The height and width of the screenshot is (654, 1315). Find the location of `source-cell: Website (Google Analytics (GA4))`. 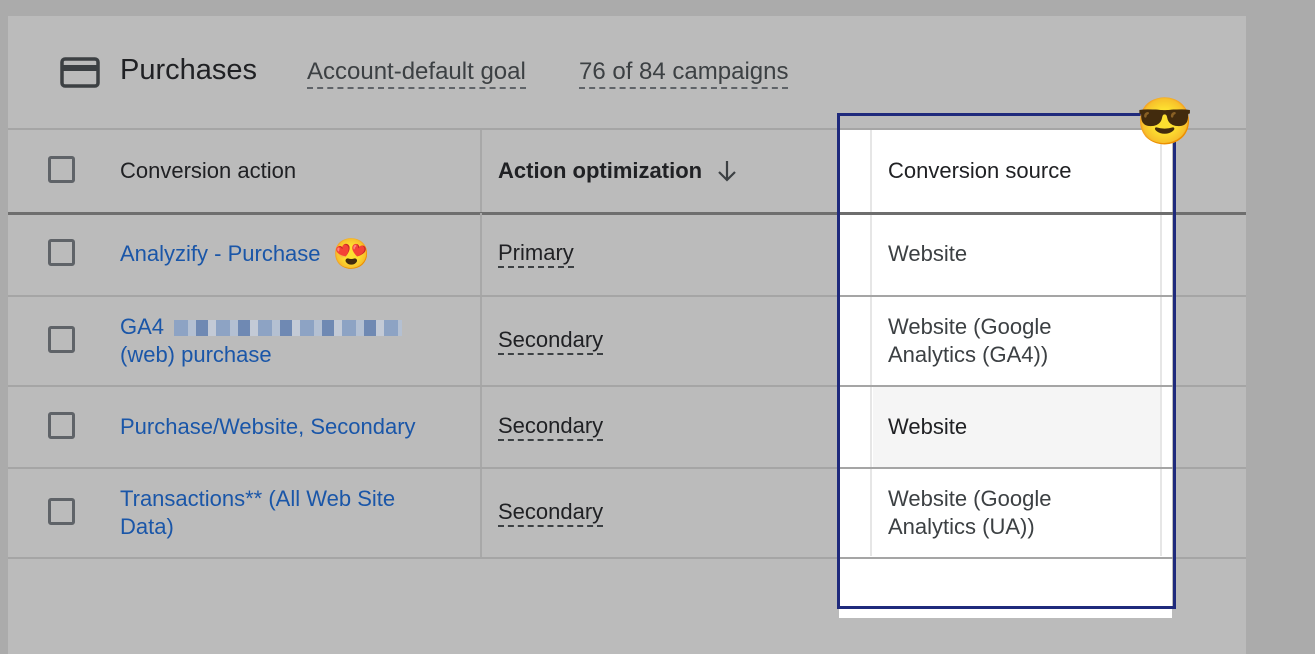

source-cell: Website (Google Analytics (GA4)) is located at coordinates (1023, 341).